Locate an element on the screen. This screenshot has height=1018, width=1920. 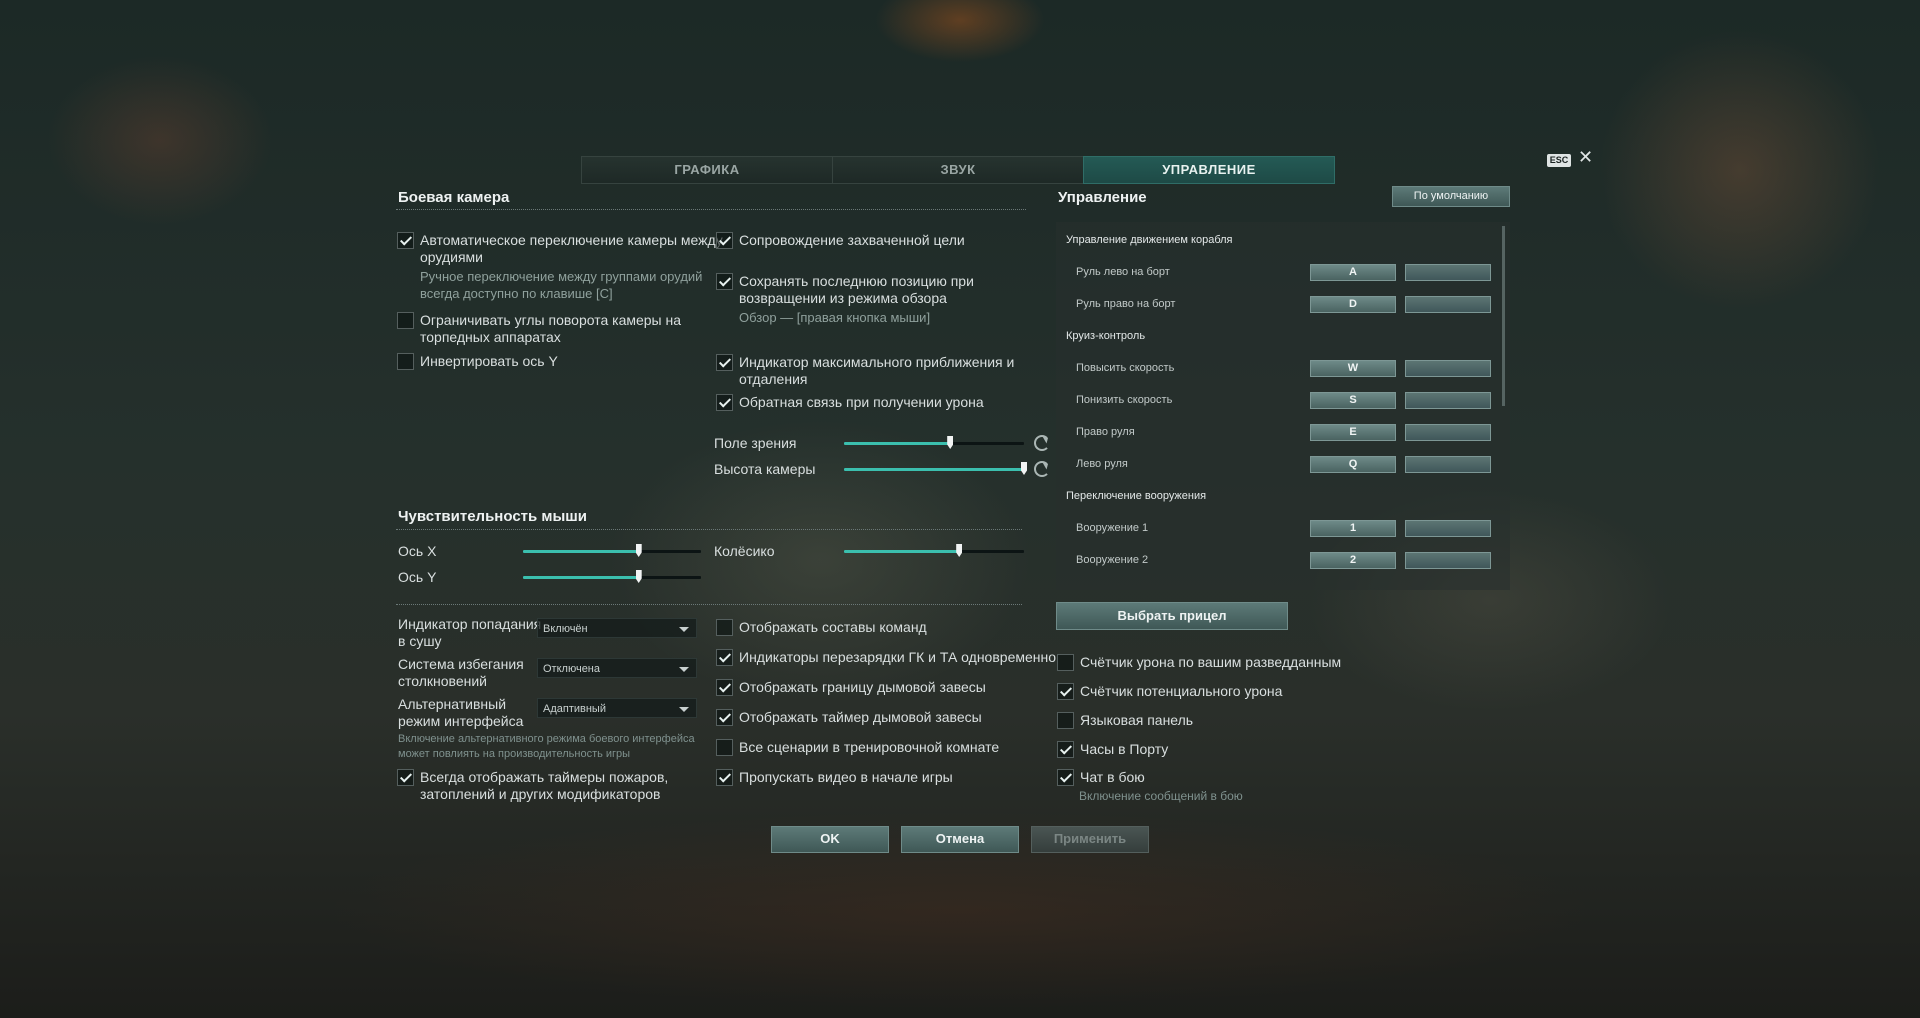
wheel-slider-fill is located at coordinates (902, 551).